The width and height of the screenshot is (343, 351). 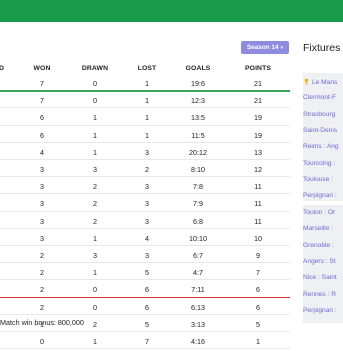 I want to click on fixture-item: Le Mans, so click(x=323, y=82).